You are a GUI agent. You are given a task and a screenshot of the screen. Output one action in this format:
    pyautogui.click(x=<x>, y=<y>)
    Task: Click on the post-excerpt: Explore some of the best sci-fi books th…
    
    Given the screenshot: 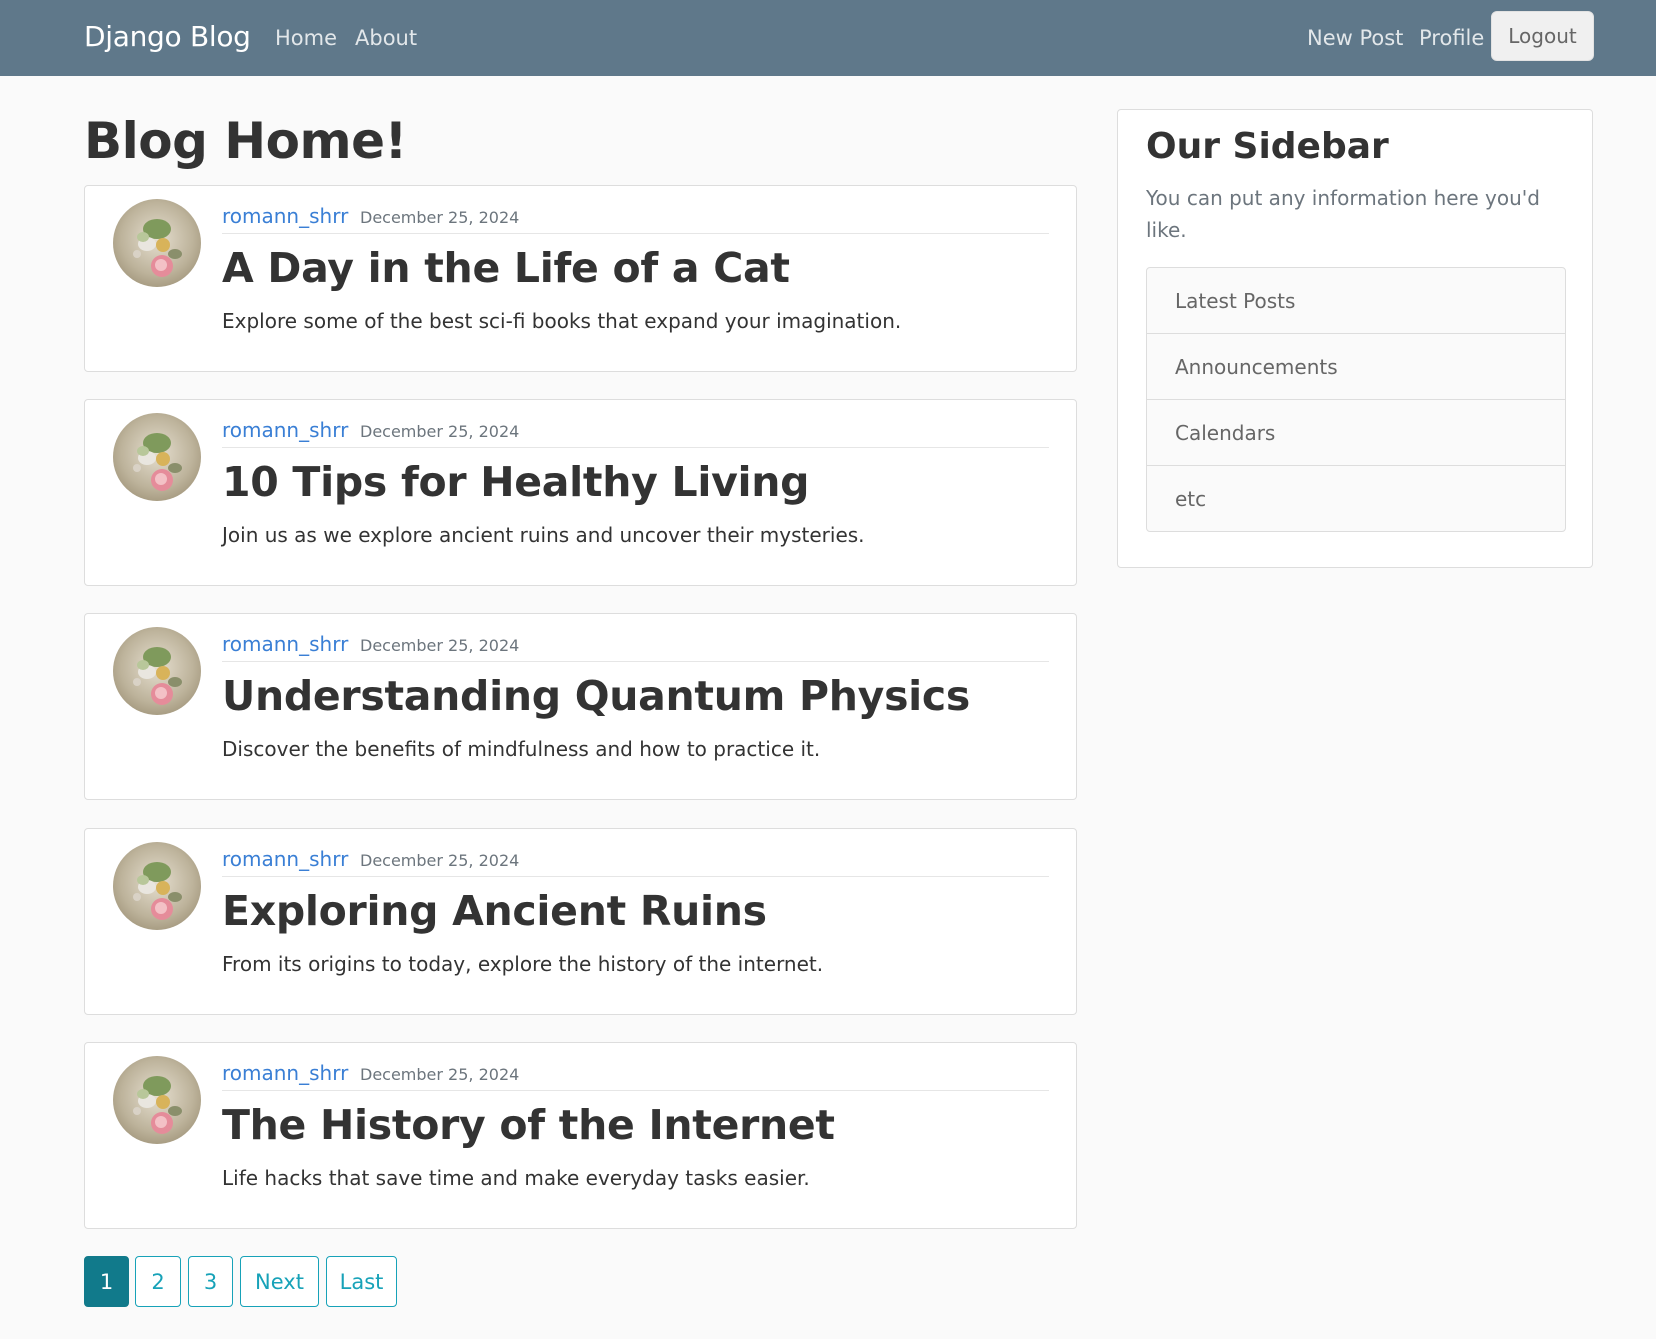 What is the action you would take?
    pyautogui.click(x=562, y=321)
    